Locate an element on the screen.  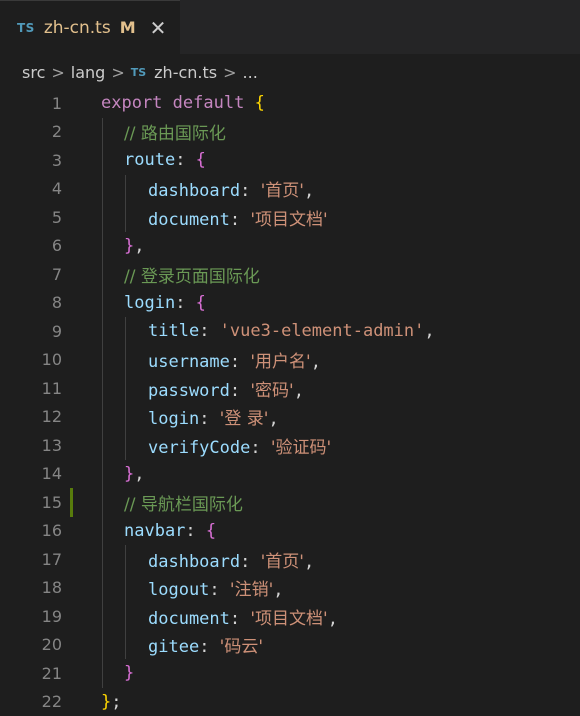
code-line: 7 // 登录页面国际化 is located at coordinates (290, 274).